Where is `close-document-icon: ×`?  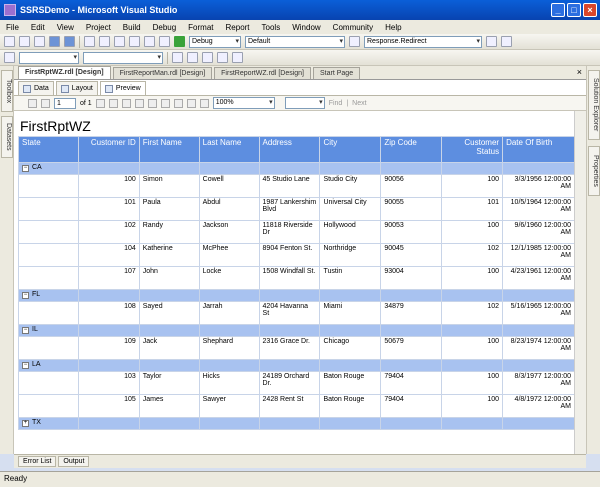
close-document-icon: × is located at coordinates (579, 72).